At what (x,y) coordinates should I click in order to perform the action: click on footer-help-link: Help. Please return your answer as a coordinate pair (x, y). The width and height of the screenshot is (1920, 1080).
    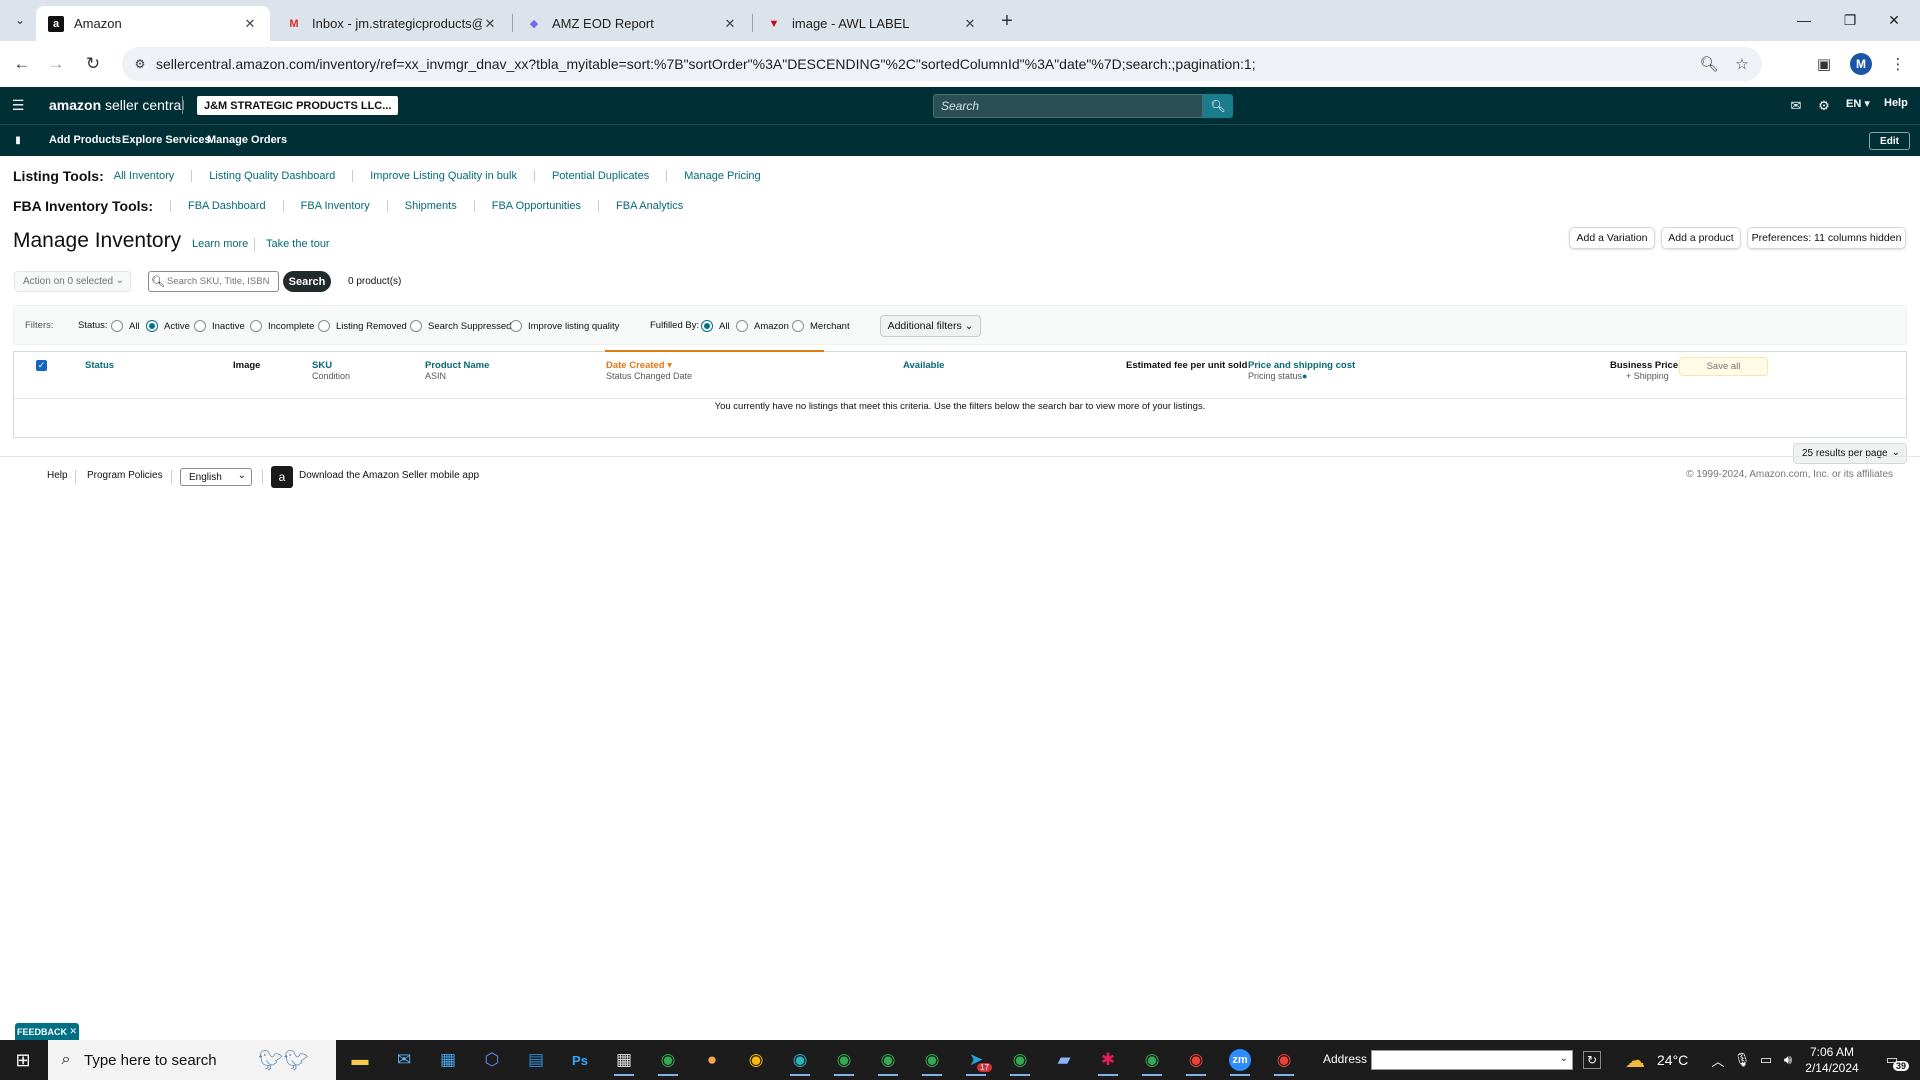
    Looking at the image, I should click on (57, 475).